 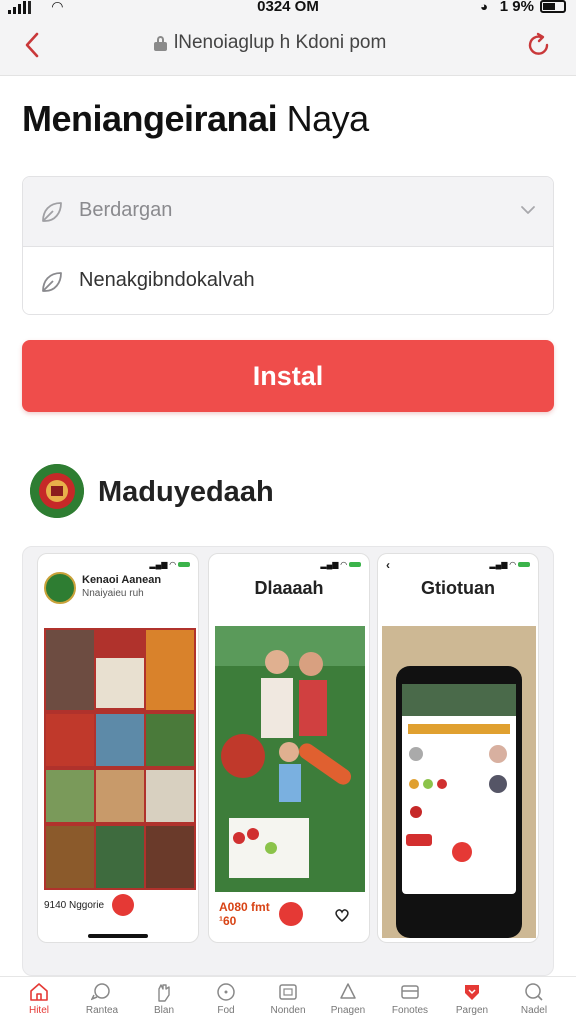 I want to click on price-line-1: A080 fmt, so click(x=244, y=907).